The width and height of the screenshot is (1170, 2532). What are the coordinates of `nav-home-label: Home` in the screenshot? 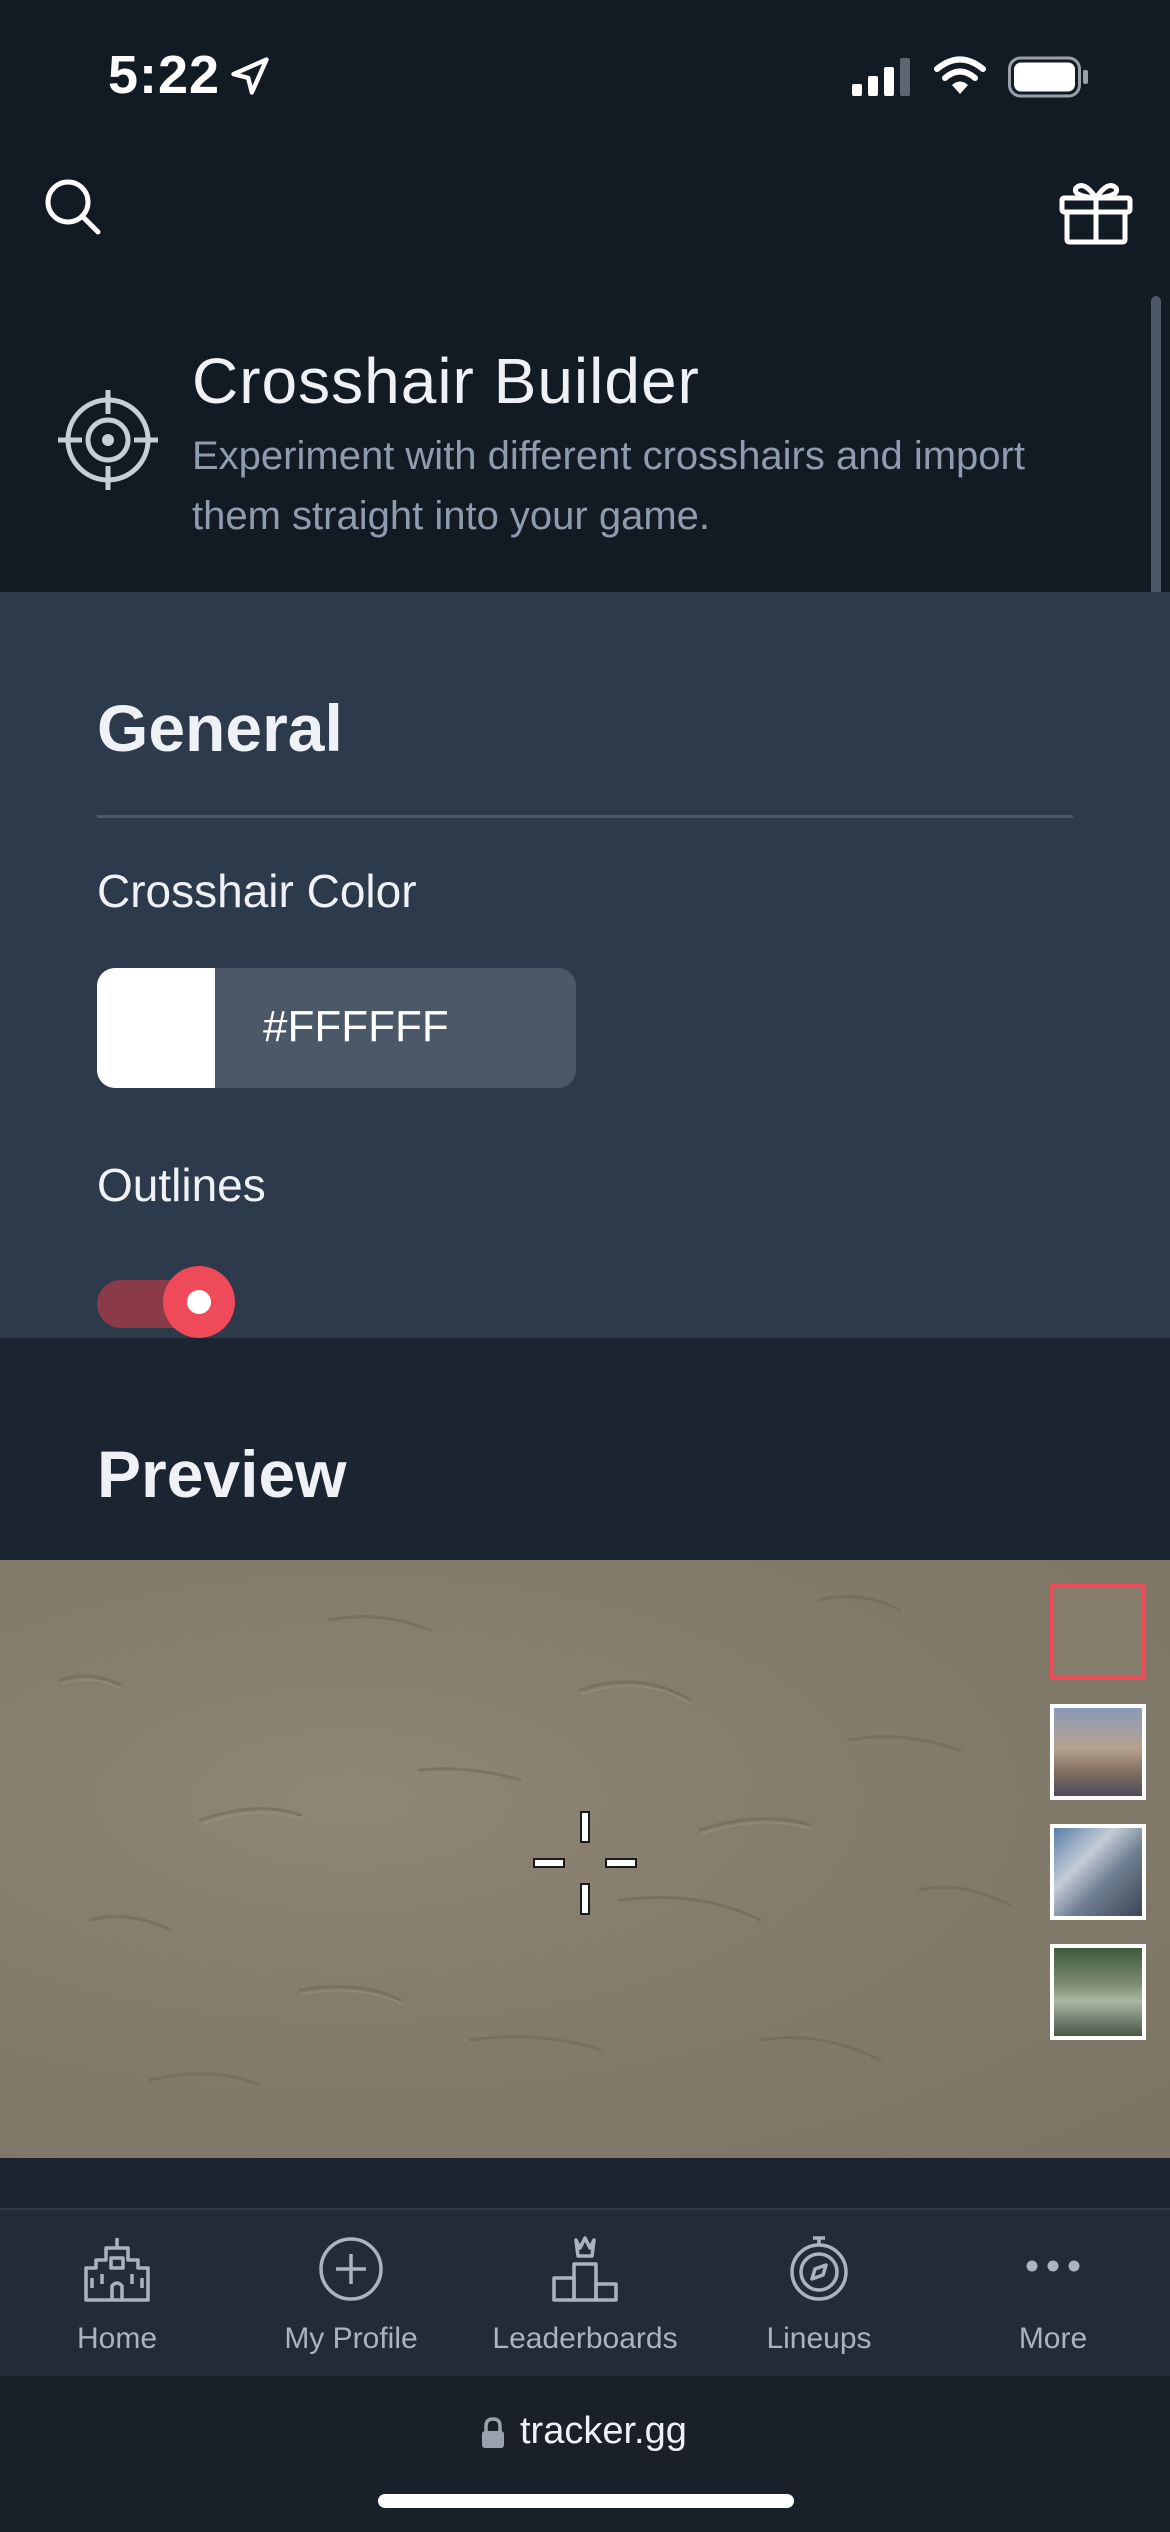 It's located at (117, 2338).